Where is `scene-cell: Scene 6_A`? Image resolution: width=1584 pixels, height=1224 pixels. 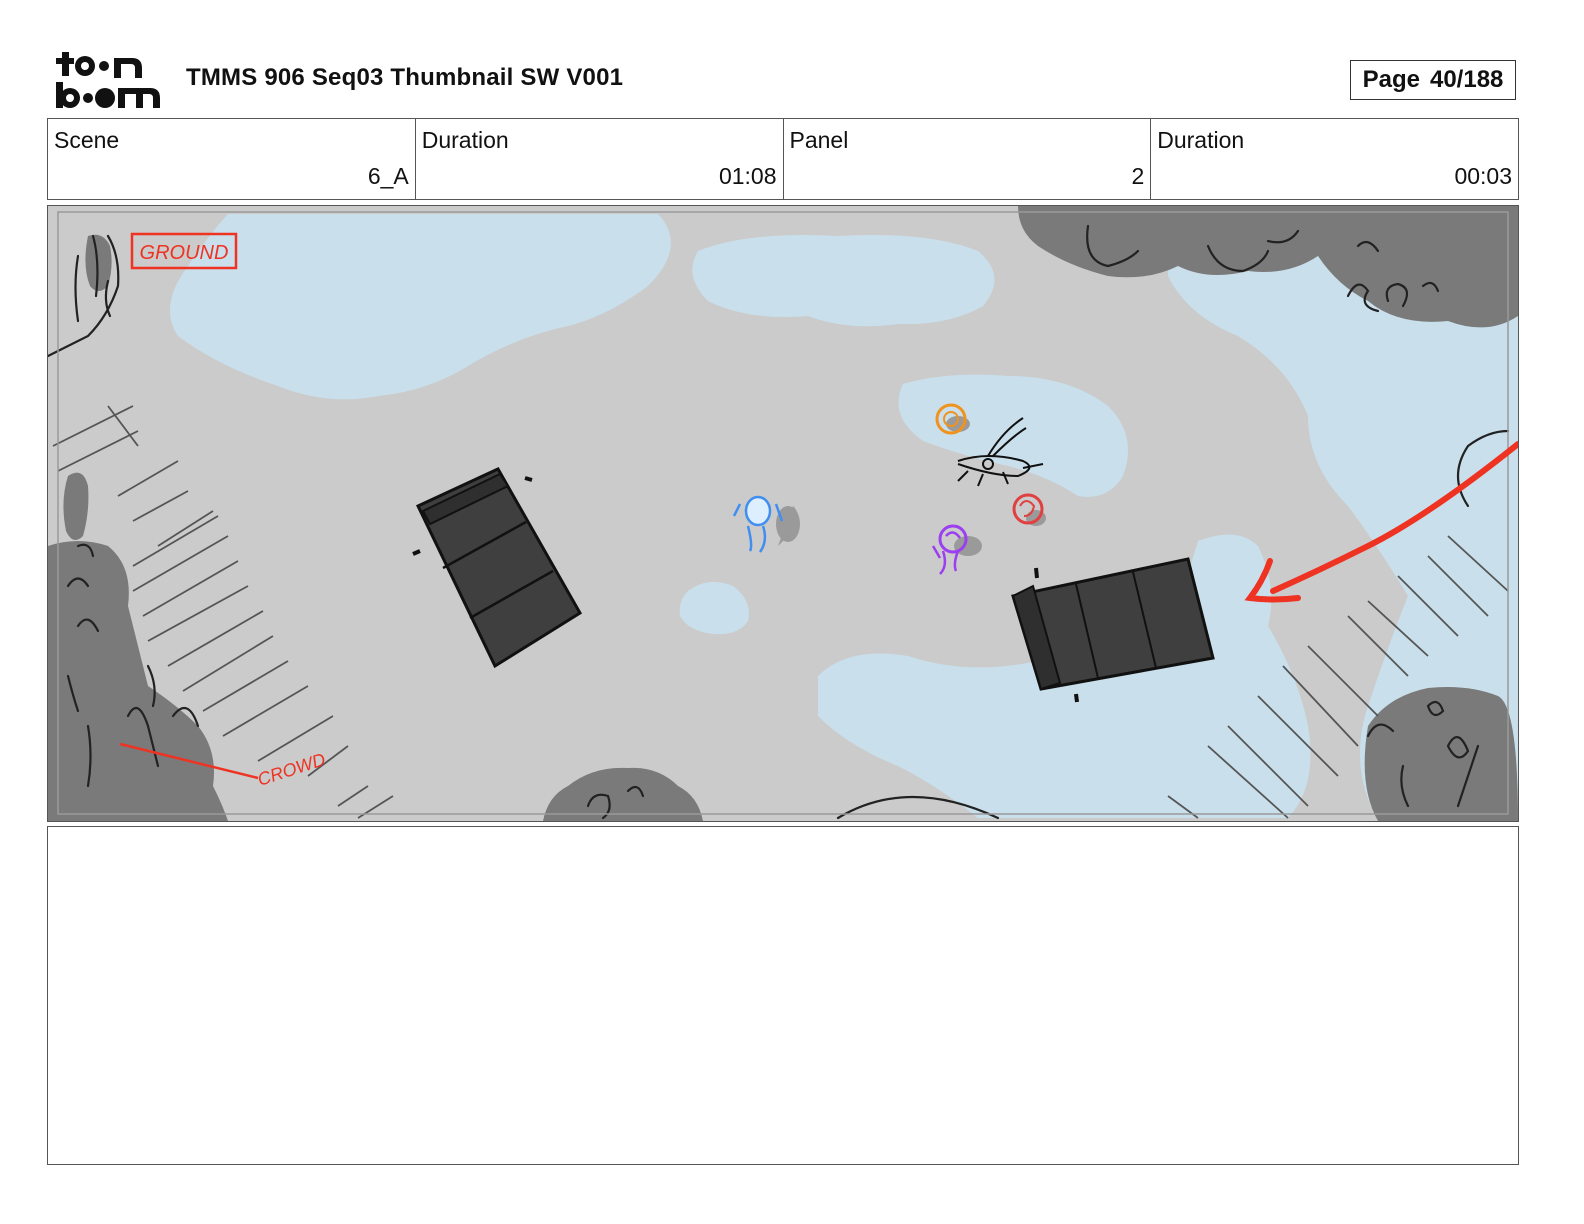 scene-cell: Scene 6_A is located at coordinates (232, 159).